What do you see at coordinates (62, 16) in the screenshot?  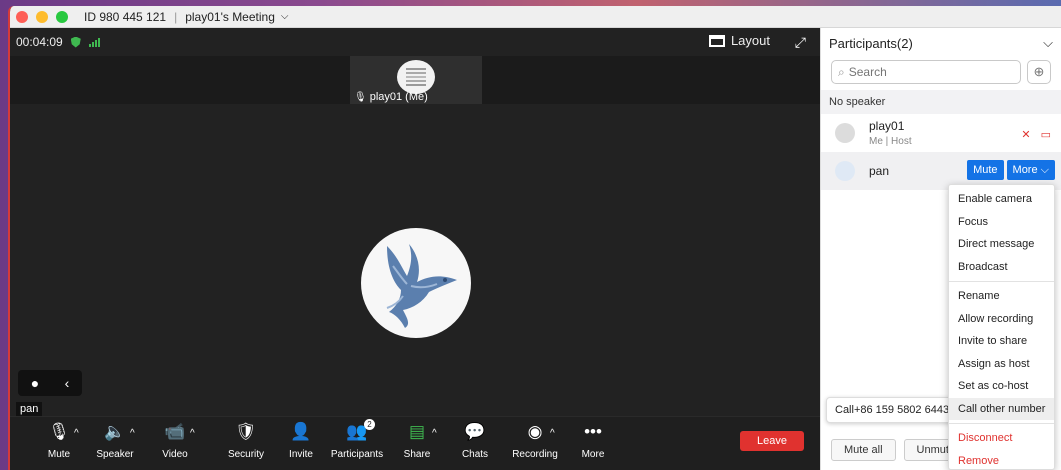 I see `zoom-window-button` at bounding box center [62, 16].